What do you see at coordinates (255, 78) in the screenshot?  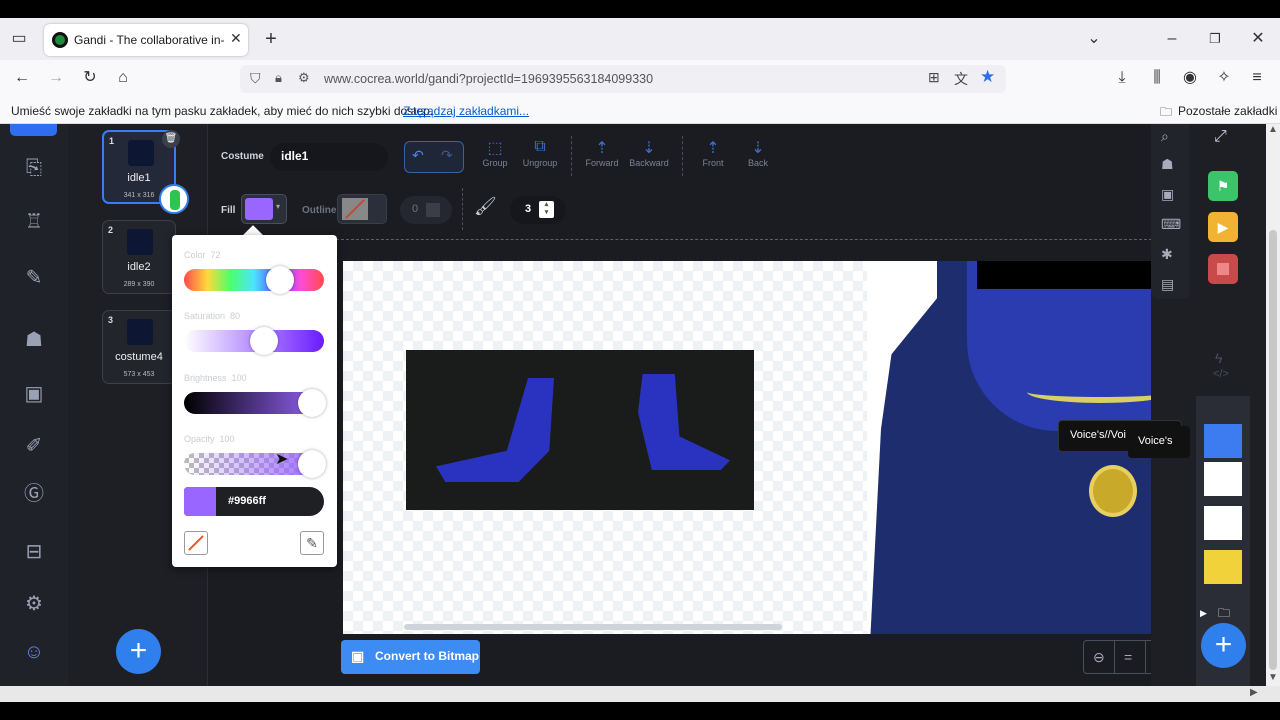 I see `shield-icon: ⛉` at bounding box center [255, 78].